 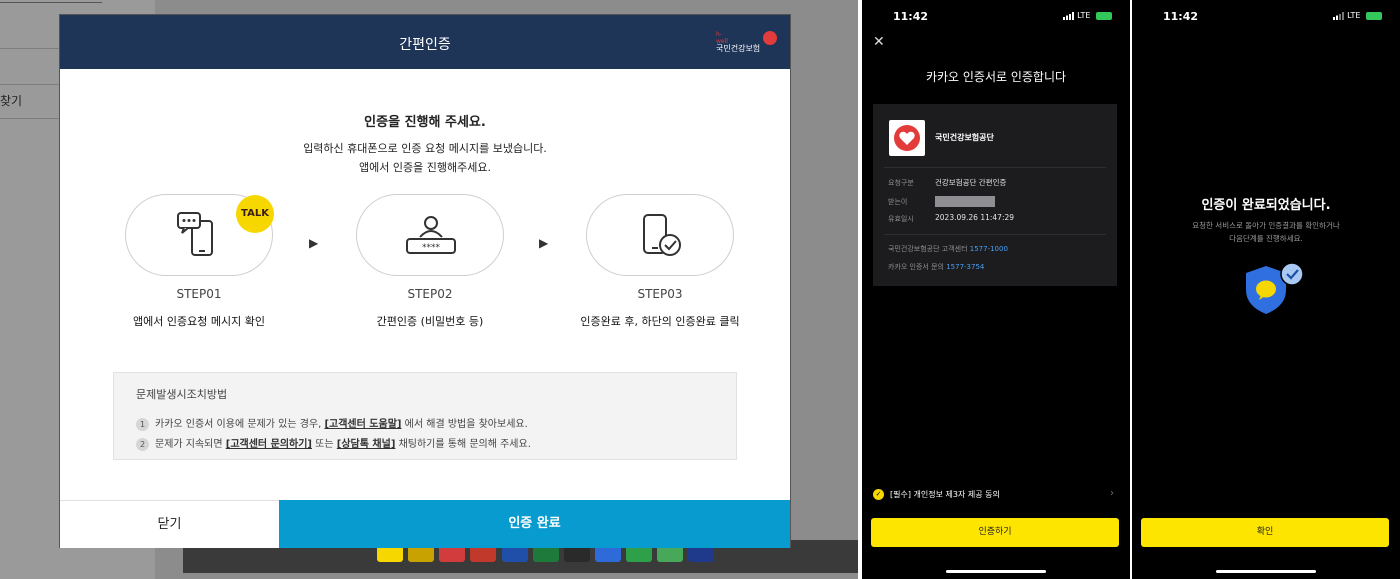 What do you see at coordinates (995, 532) in the screenshot?
I see `authenticate-button: 인증하기` at bounding box center [995, 532].